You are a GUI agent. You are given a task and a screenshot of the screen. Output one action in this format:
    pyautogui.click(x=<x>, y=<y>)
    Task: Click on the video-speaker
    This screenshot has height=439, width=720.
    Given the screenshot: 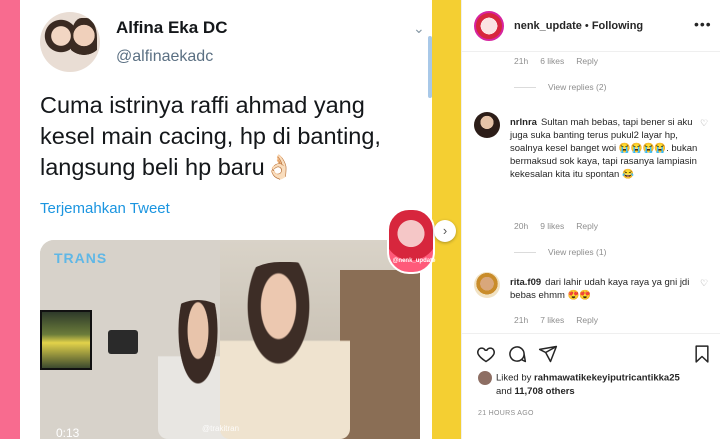 What is the action you would take?
    pyautogui.click(x=123, y=342)
    